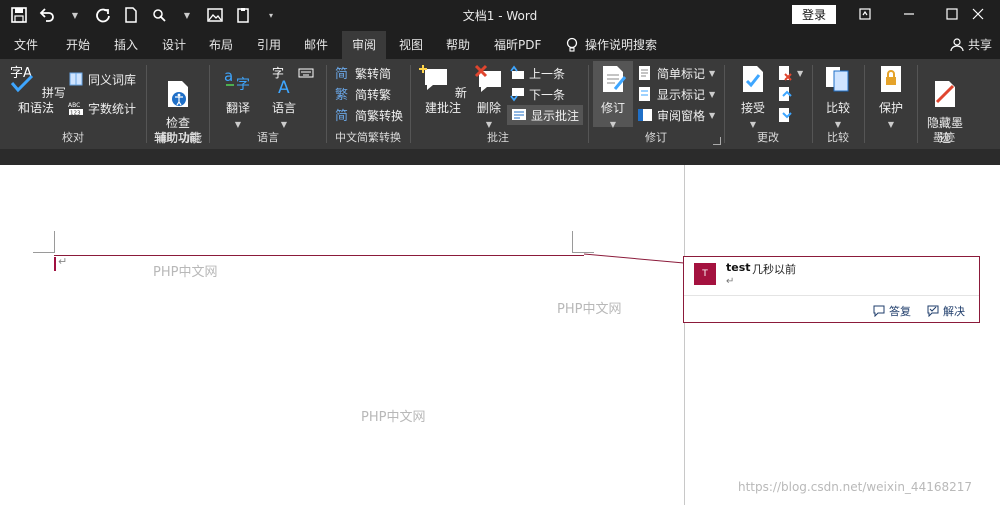  I want to click on tell-me-search: 操作说明搜索, so click(611, 45).